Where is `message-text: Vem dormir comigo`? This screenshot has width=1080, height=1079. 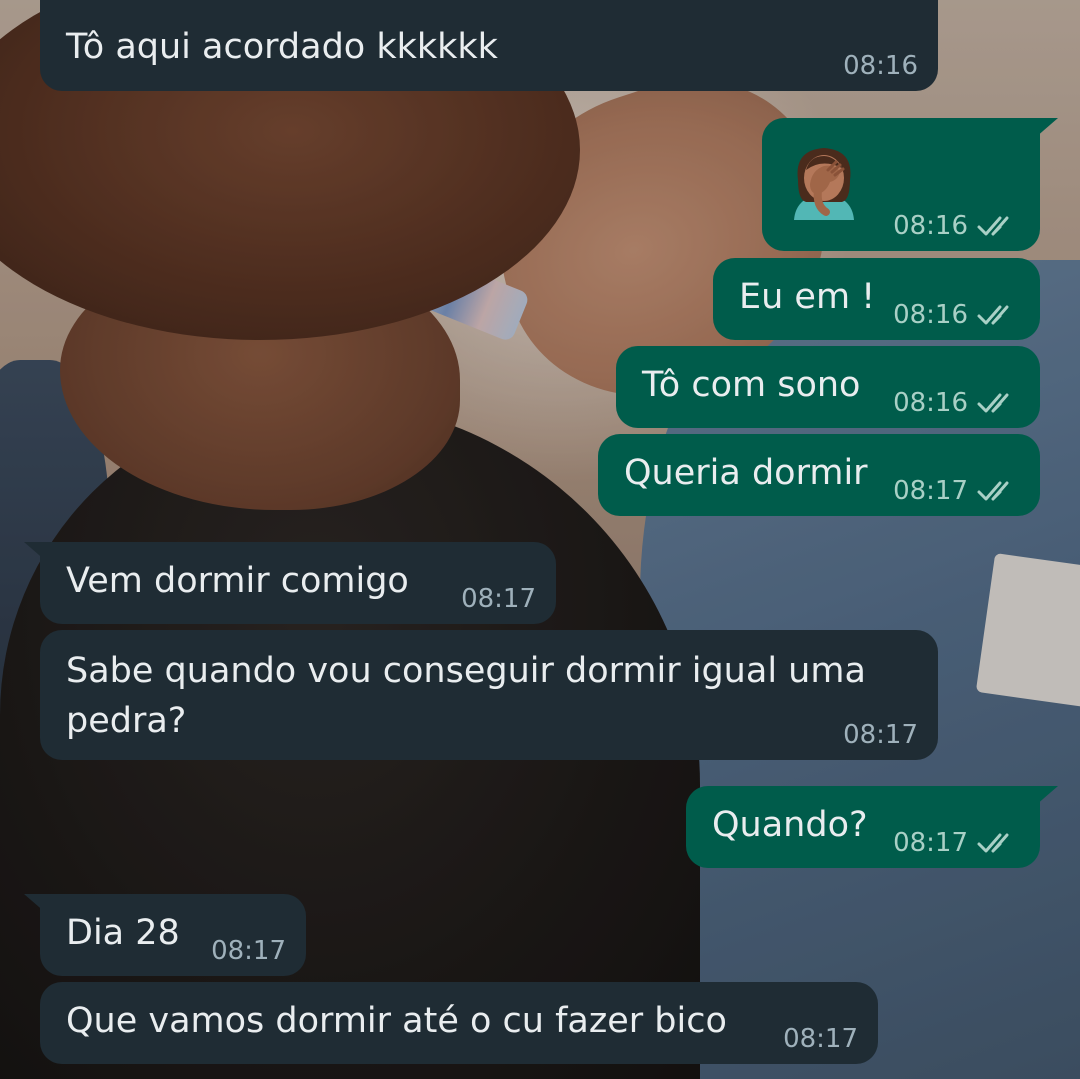
message-text: Vem dormir comigo is located at coordinates (237, 581).